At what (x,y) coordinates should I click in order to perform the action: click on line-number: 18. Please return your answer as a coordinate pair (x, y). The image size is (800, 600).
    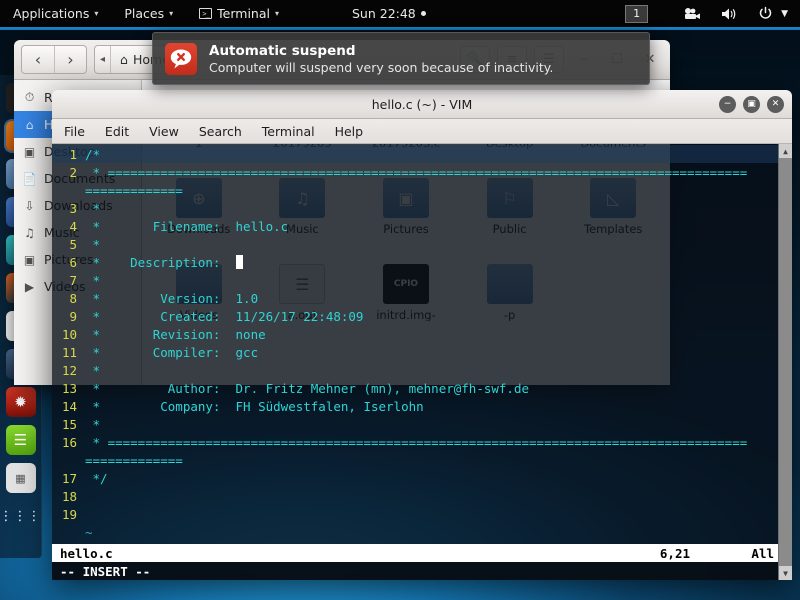
    Looking at the image, I should click on (69, 496).